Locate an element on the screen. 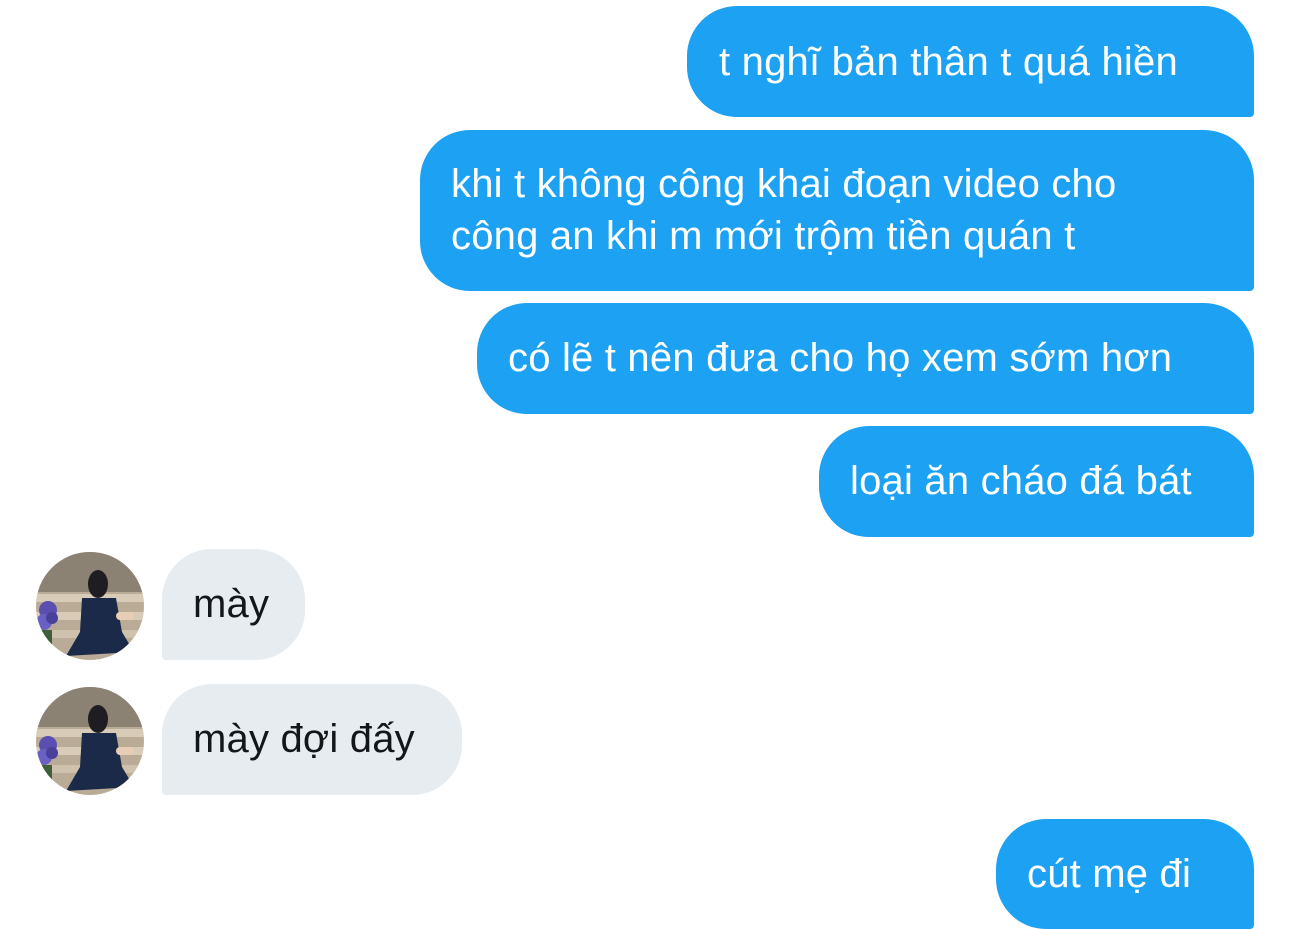  message-text-line-1: khi t không công khai đoạn video cho is located at coordinates (784, 184).